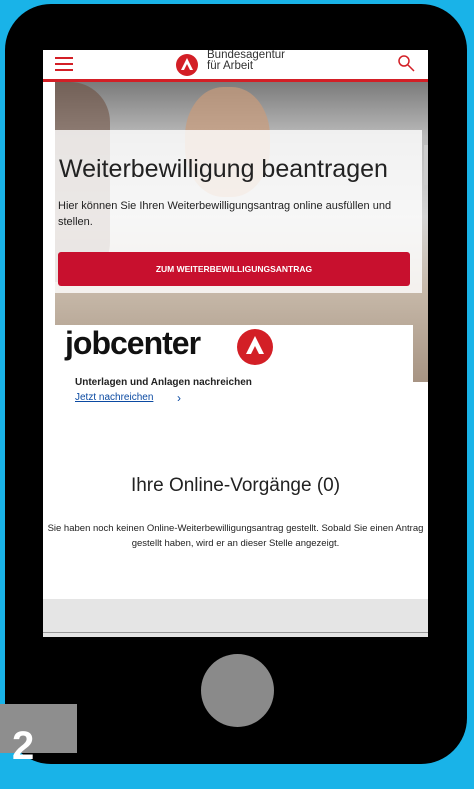  What do you see at coordinates (187, 65) in the screenshot?
I see `ba-logo-icon` at bounding box center [187, 65].